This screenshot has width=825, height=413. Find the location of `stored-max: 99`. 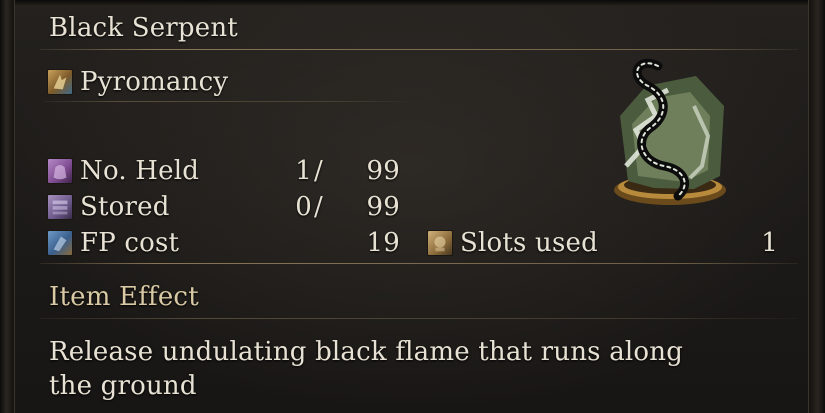

stored-max: 99 is located at coordinates (383, 207).